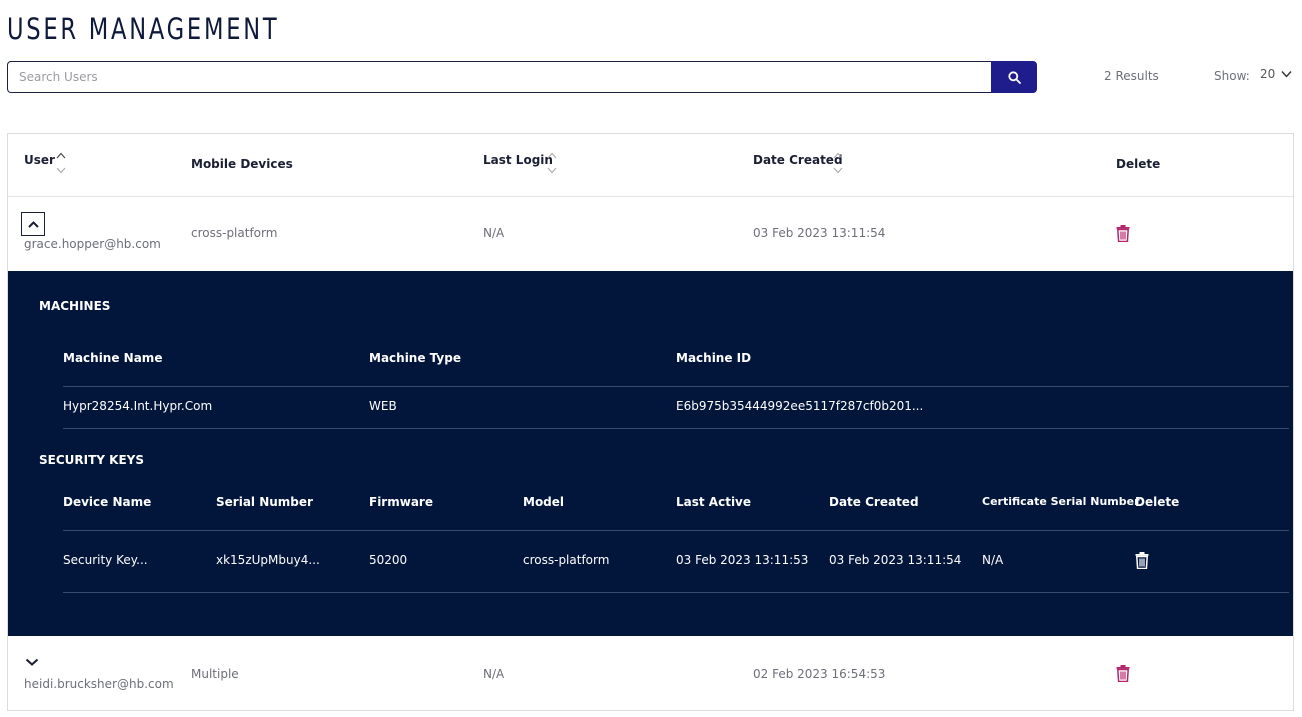 Image resolution: width=1302 pixels, height=717 pixels. I want to click on search-bar, so click(522, 77).